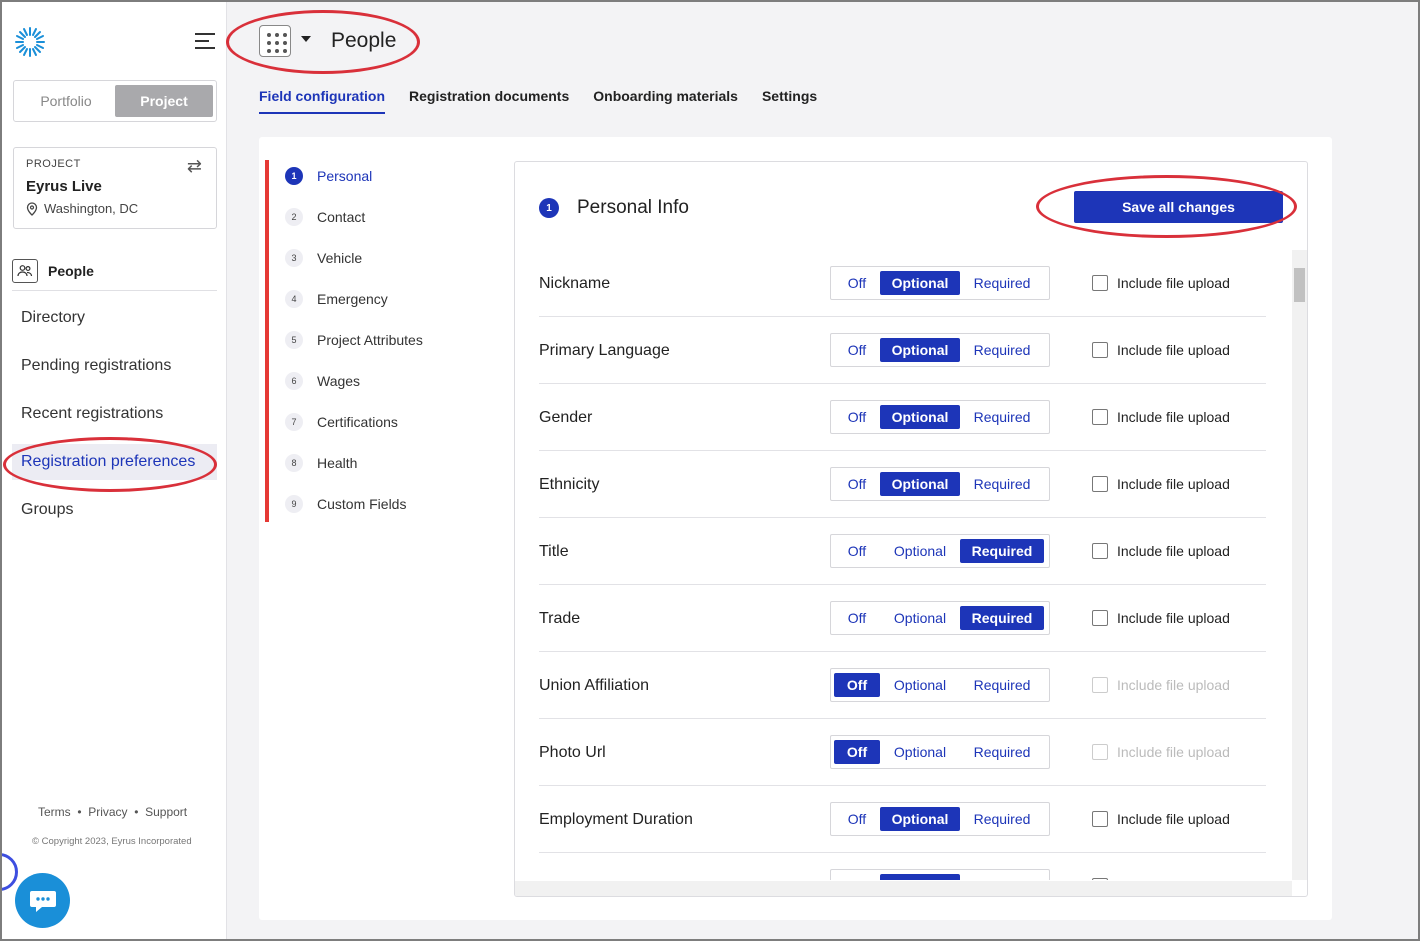 The width and height of the screenshot is (1420, 941). I want to click on chat-icon, so click(42, 900).